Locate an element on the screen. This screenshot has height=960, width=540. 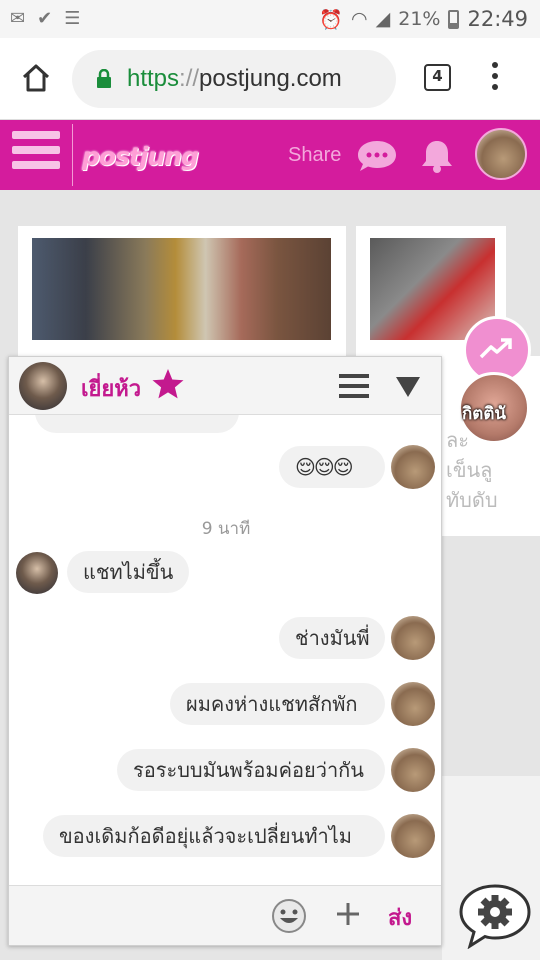
user-avatar is located at coordinates (501, 154).